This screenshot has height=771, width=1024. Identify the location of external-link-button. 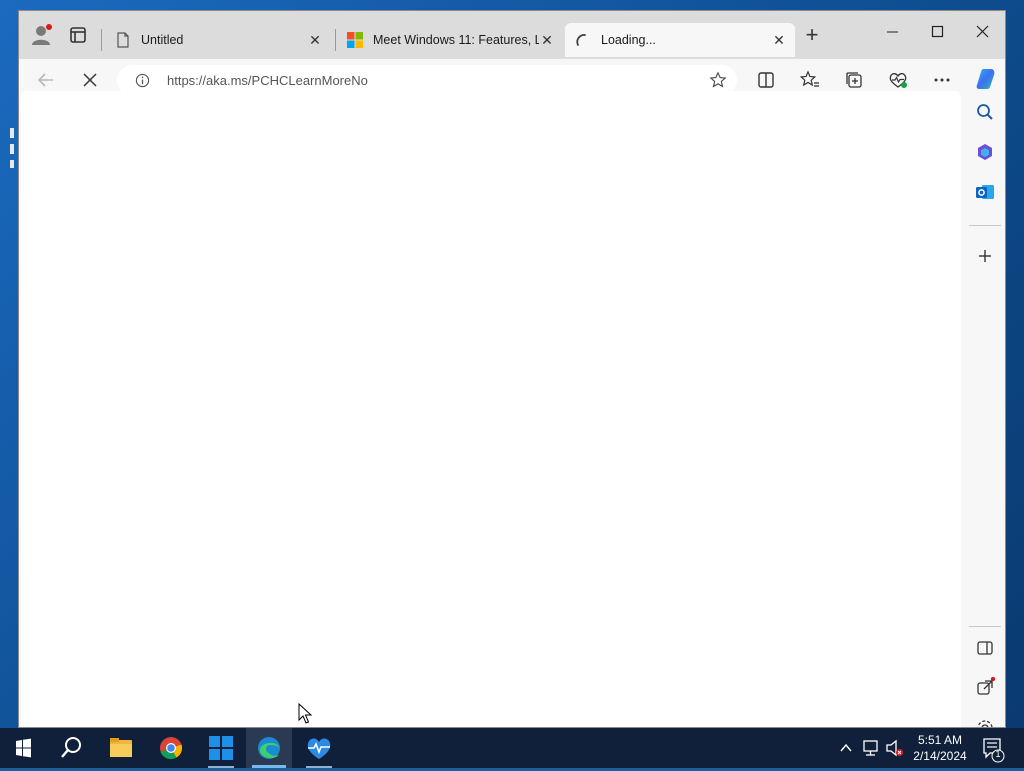
(985, 687).